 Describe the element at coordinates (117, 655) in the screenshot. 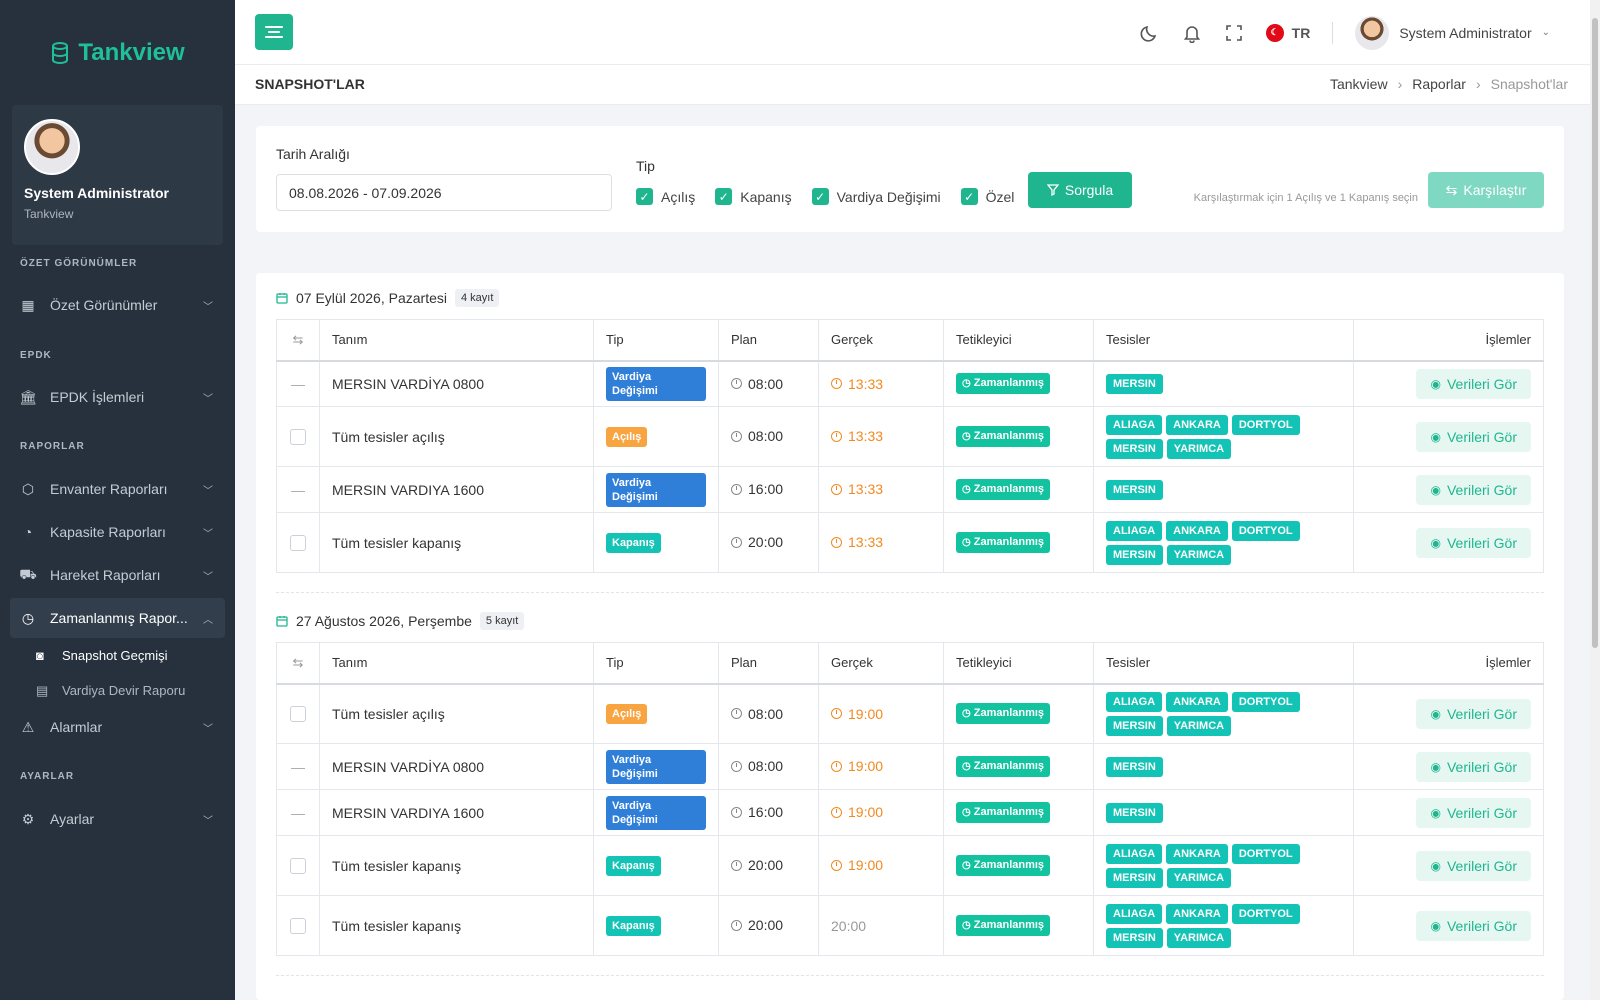

I see `sidebar-subitem-snapshot-ge-mi-i: ◙ Snapshot Geçmişi` at that location.